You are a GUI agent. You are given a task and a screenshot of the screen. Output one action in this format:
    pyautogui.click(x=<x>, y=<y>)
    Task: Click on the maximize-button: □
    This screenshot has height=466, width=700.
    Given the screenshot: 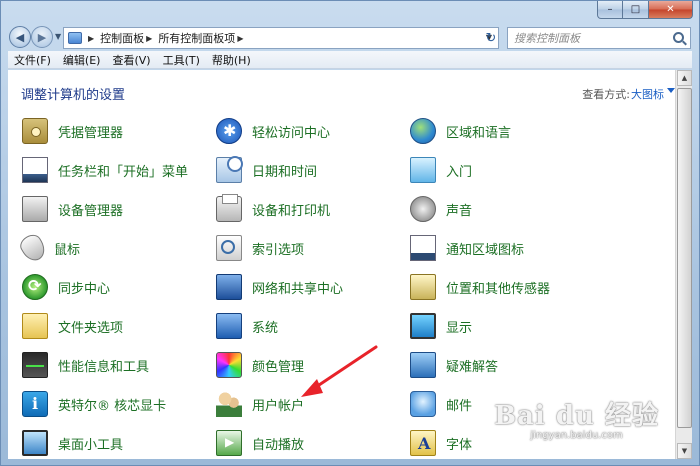 What is the action you would take?
    pyautogui.click(x=636, y=10)
    